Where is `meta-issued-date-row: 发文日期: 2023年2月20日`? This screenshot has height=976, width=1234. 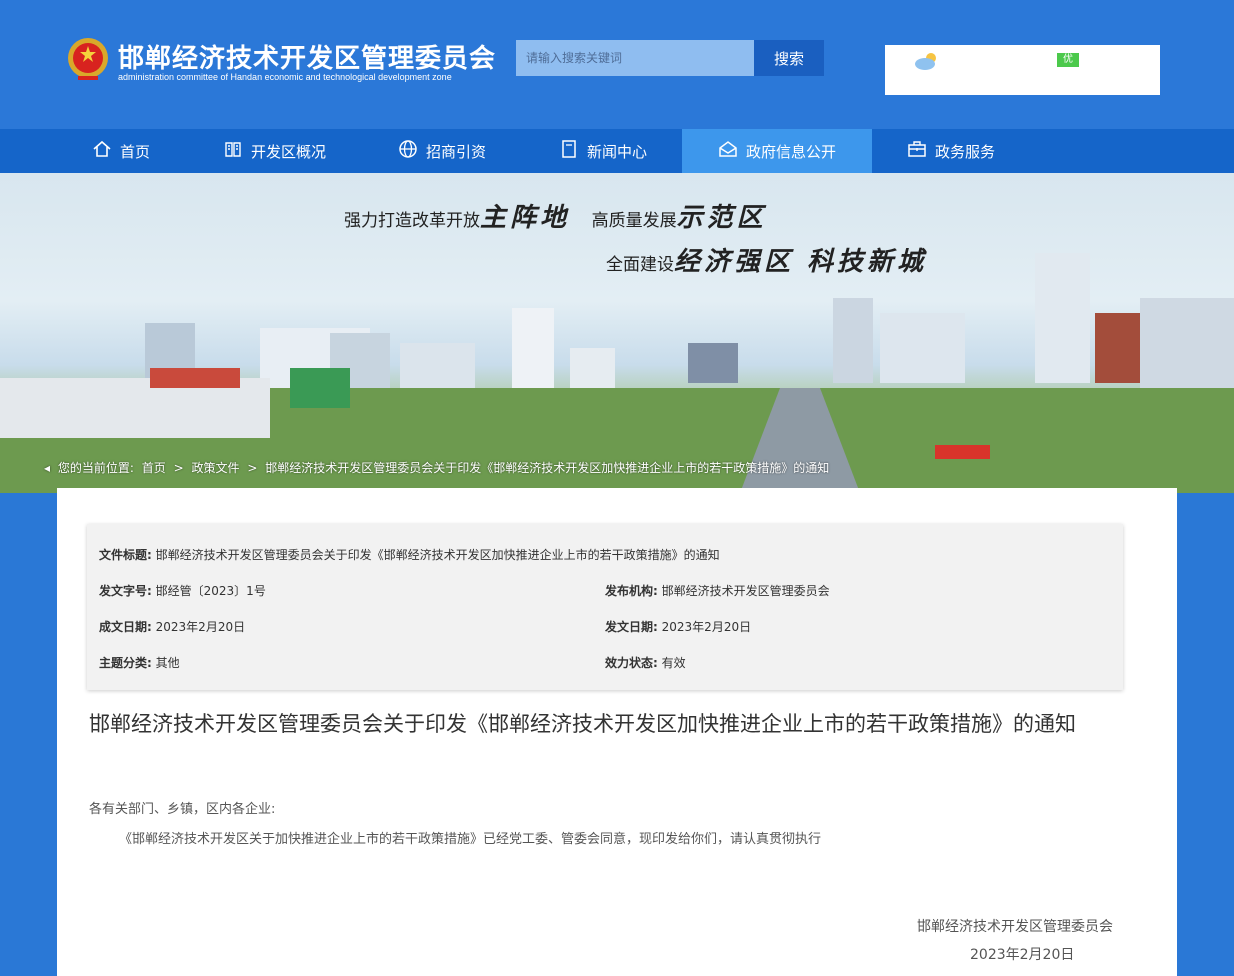
meta-issued-date-row: 发文日期: 2023年2月20日 is located at coordinates (678, 627).